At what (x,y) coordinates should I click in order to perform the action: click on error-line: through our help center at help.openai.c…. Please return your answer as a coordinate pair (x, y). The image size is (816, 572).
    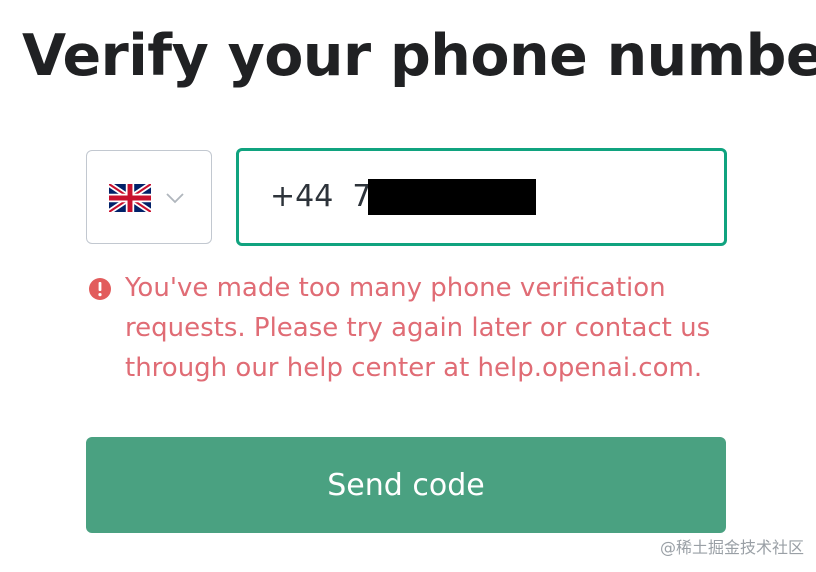
    Looking at the image, I should click on (414, 368).